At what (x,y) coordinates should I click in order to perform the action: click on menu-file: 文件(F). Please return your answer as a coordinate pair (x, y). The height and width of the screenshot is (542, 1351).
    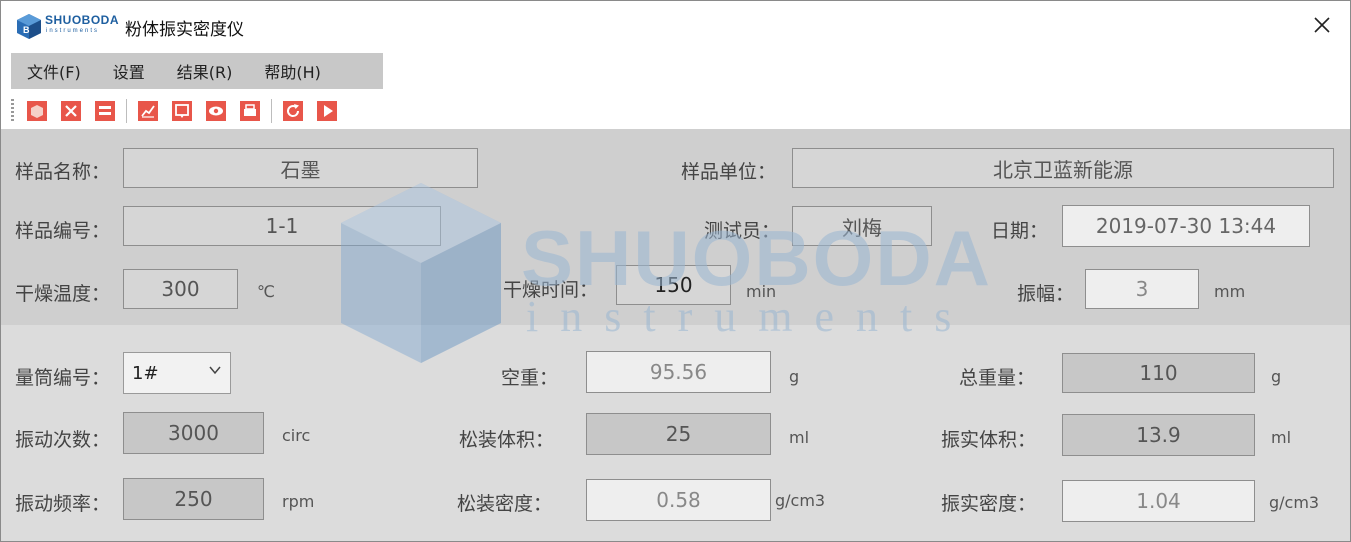
    Looking at the image, I should click on (54, 71).